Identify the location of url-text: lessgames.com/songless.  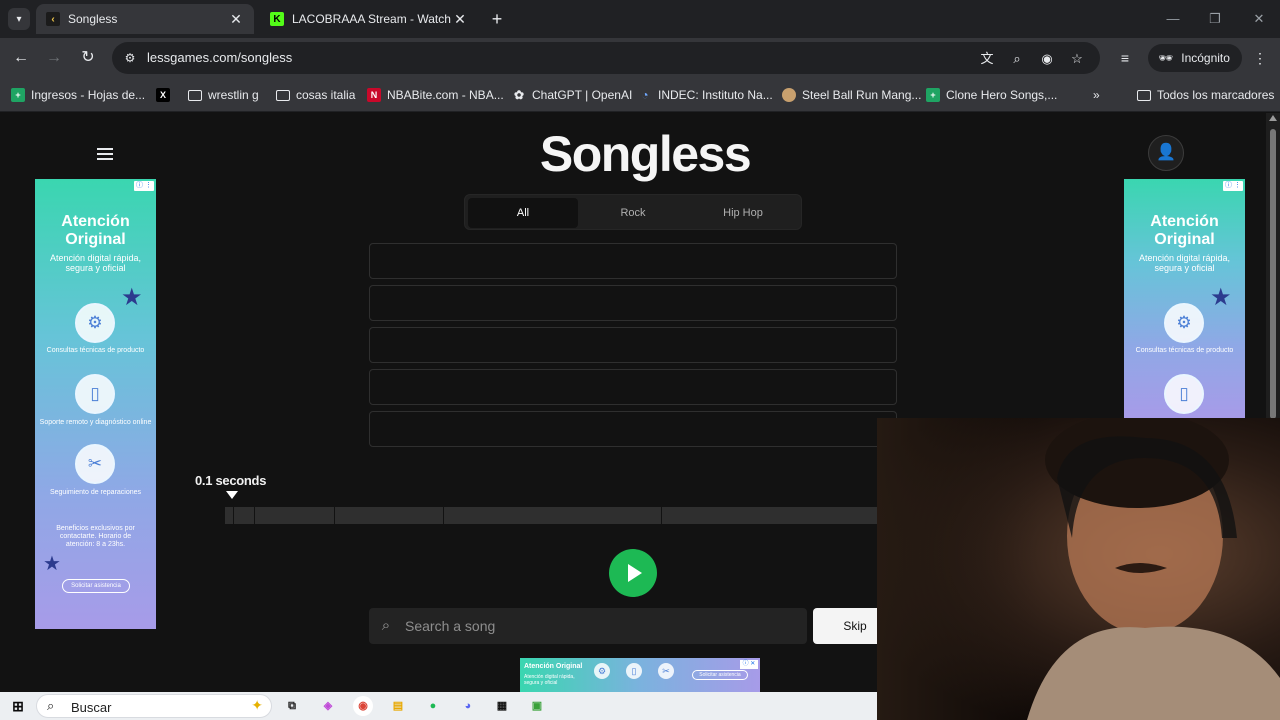
(219, 57).